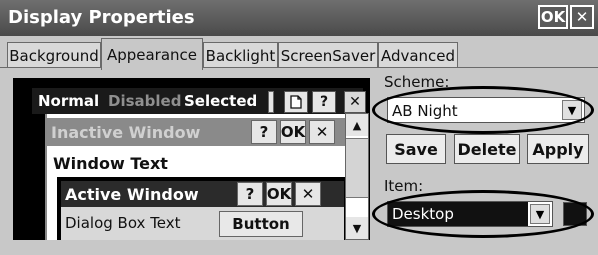 This screenshot has height=255, width=598. I want to click on item-label: Item:, so click(404, 186).